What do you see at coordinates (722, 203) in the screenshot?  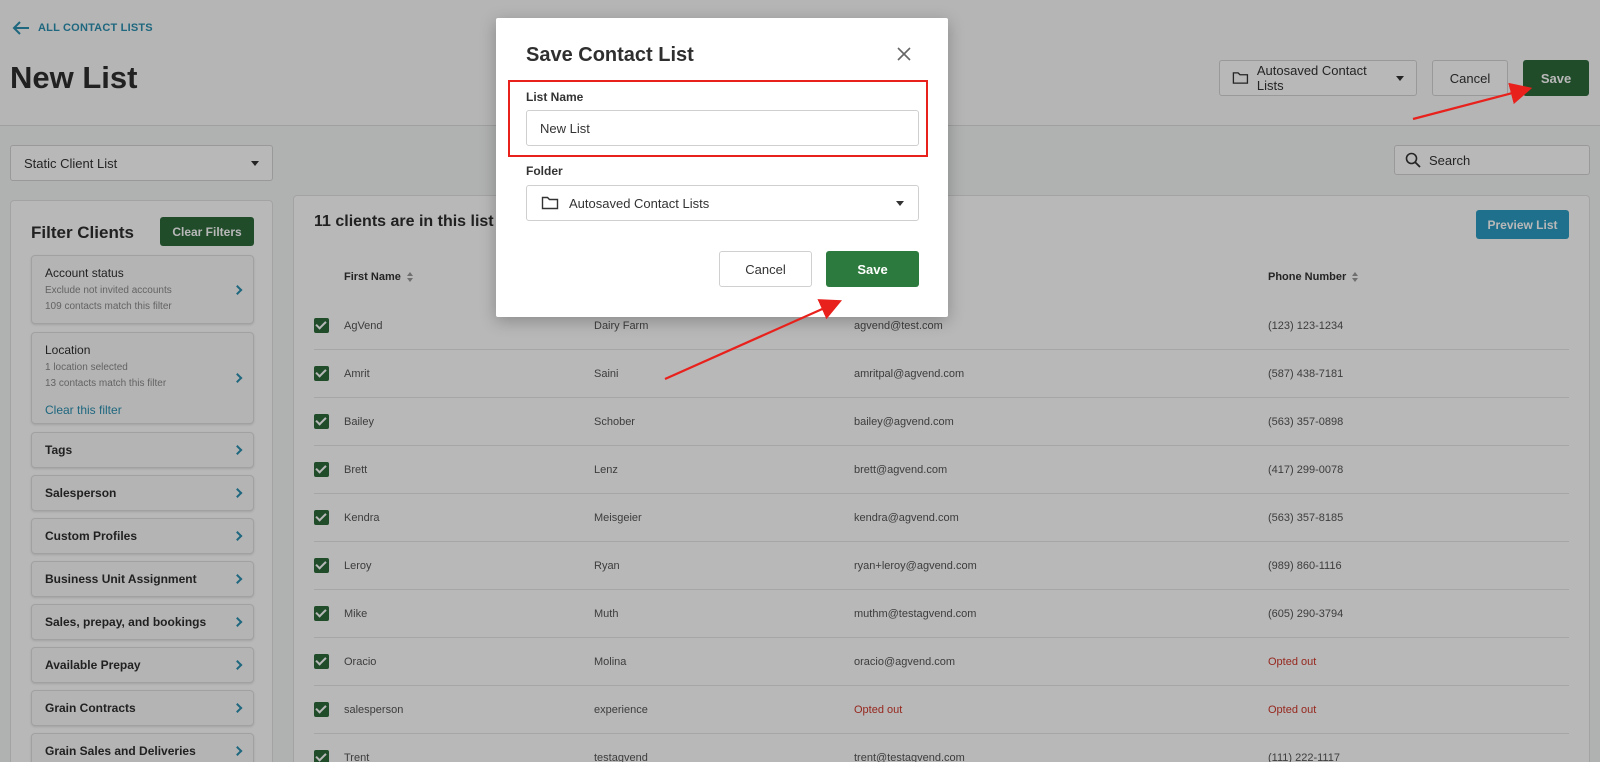 I see `folder-select: Autosaved Contact Lists` at bounding box center [722, 203].